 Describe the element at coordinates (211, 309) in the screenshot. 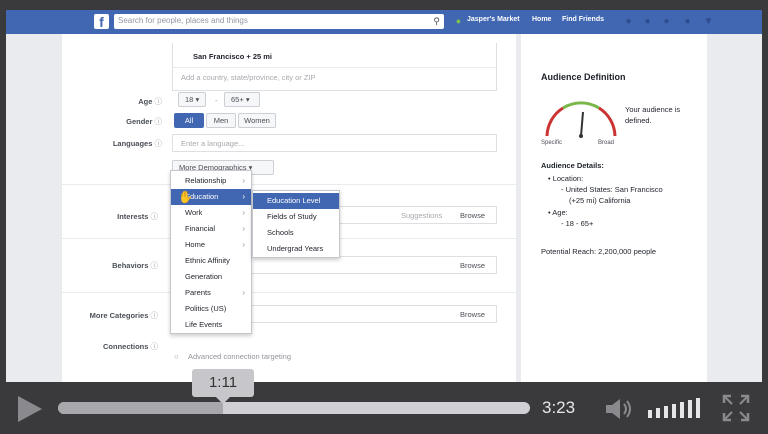

I see `menu-item-politics: Politics (US)` at that location.